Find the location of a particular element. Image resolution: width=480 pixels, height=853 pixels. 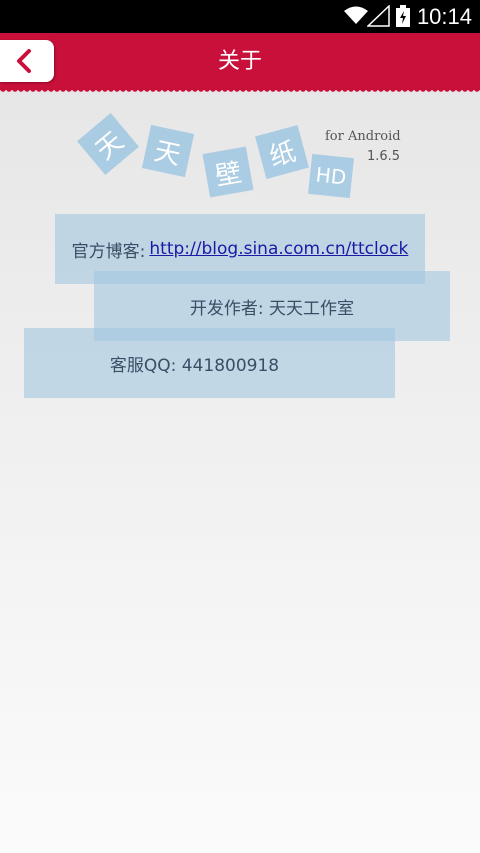

page-title: 关于 is located at coordinates (239, 61).